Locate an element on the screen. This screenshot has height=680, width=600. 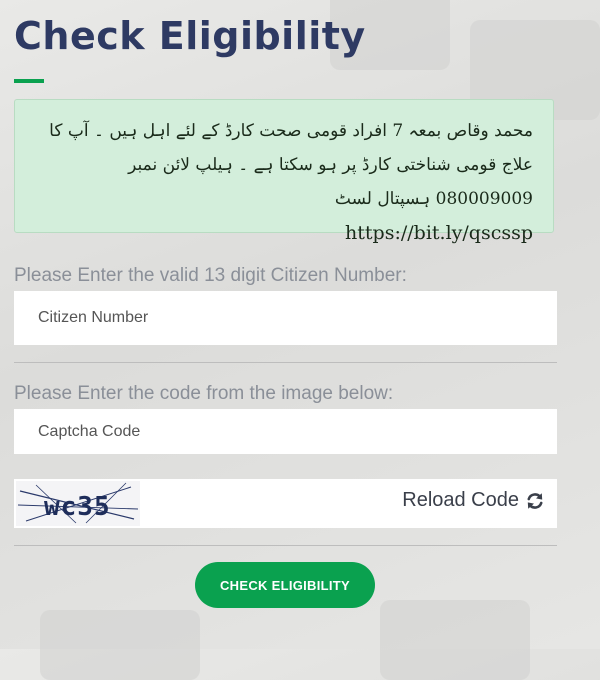
reload-code-button: Reload Code is located at coordinates (473, 500).